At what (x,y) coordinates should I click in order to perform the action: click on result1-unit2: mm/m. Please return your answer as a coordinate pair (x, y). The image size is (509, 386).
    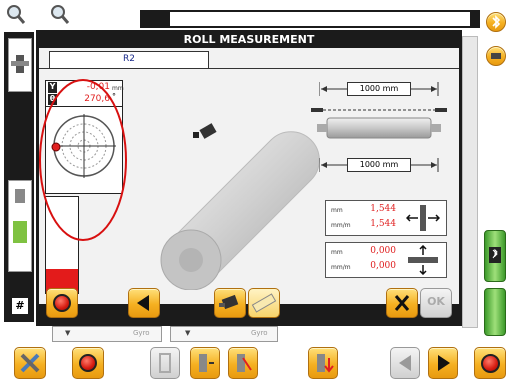
    Looking at the image, I should click on (341, 225).